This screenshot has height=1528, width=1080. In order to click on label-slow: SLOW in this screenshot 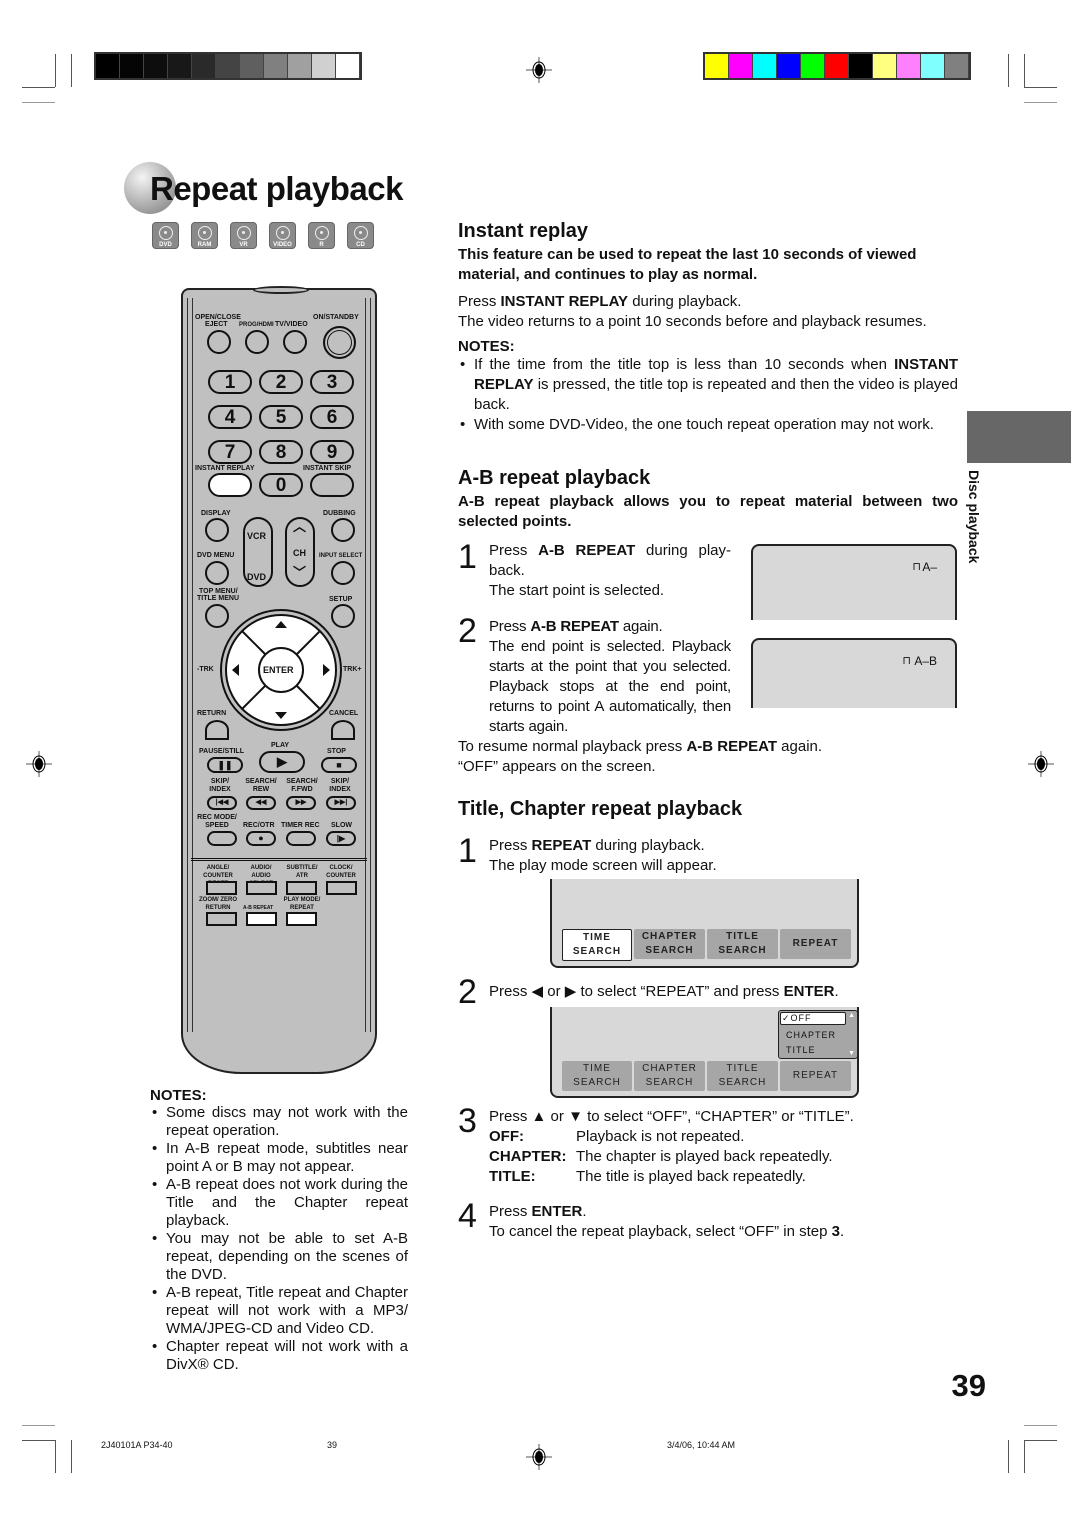, I will do `click(341, 825)`.